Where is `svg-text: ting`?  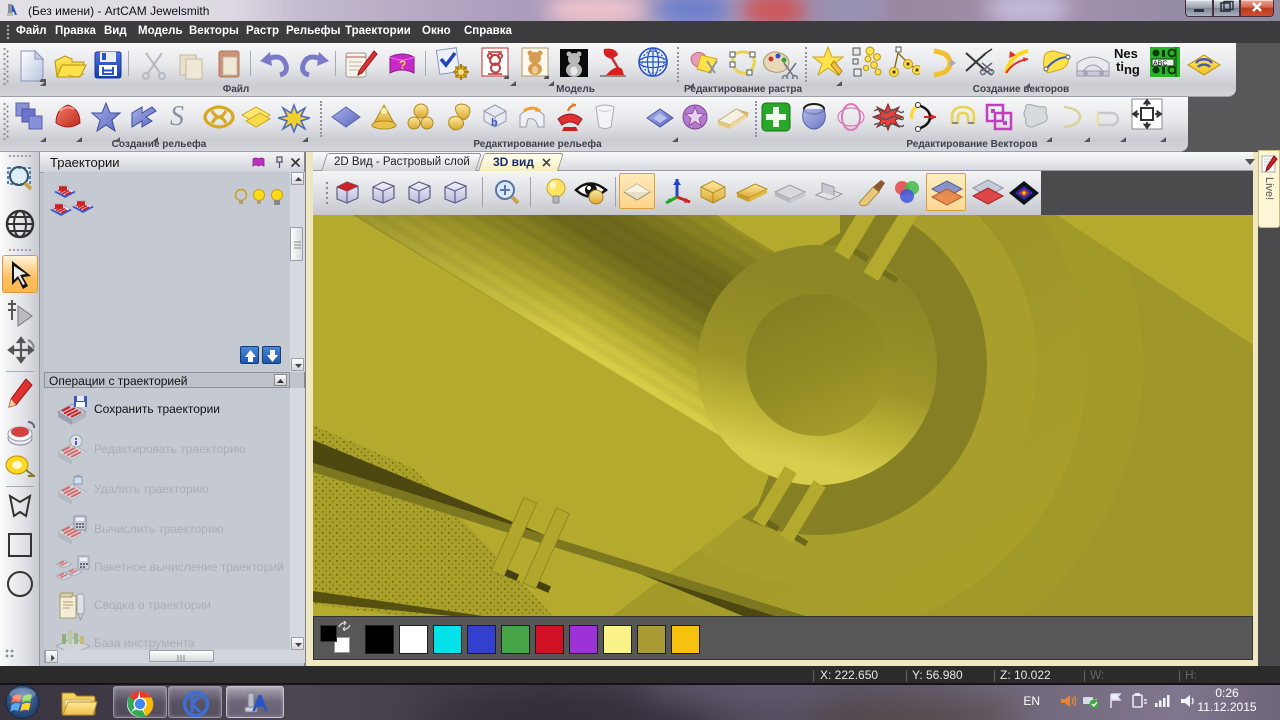
svg-text: ting is located at coordinates (1128, 68).